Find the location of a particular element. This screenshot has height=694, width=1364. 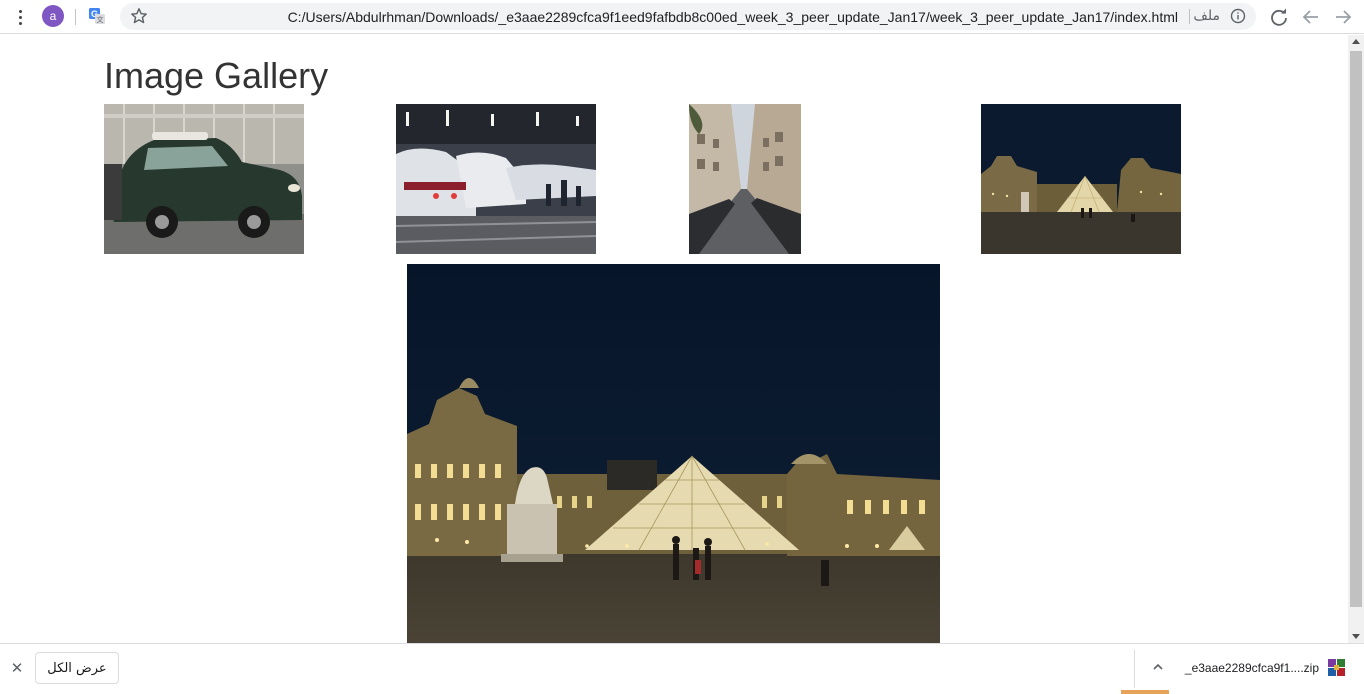

close-icon: ✕ is located at coordinates (17, 668).